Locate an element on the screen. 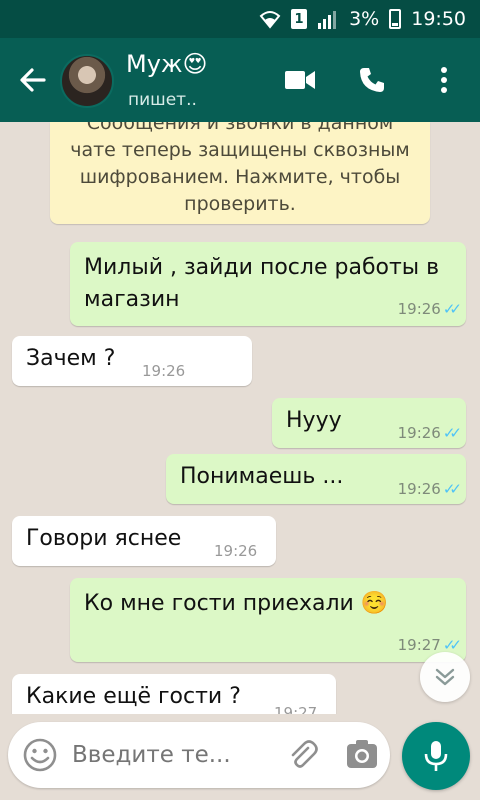 Image resolution: width=480 pixels, height=800 pixels. menu-button is located at coordinates (444, 80).